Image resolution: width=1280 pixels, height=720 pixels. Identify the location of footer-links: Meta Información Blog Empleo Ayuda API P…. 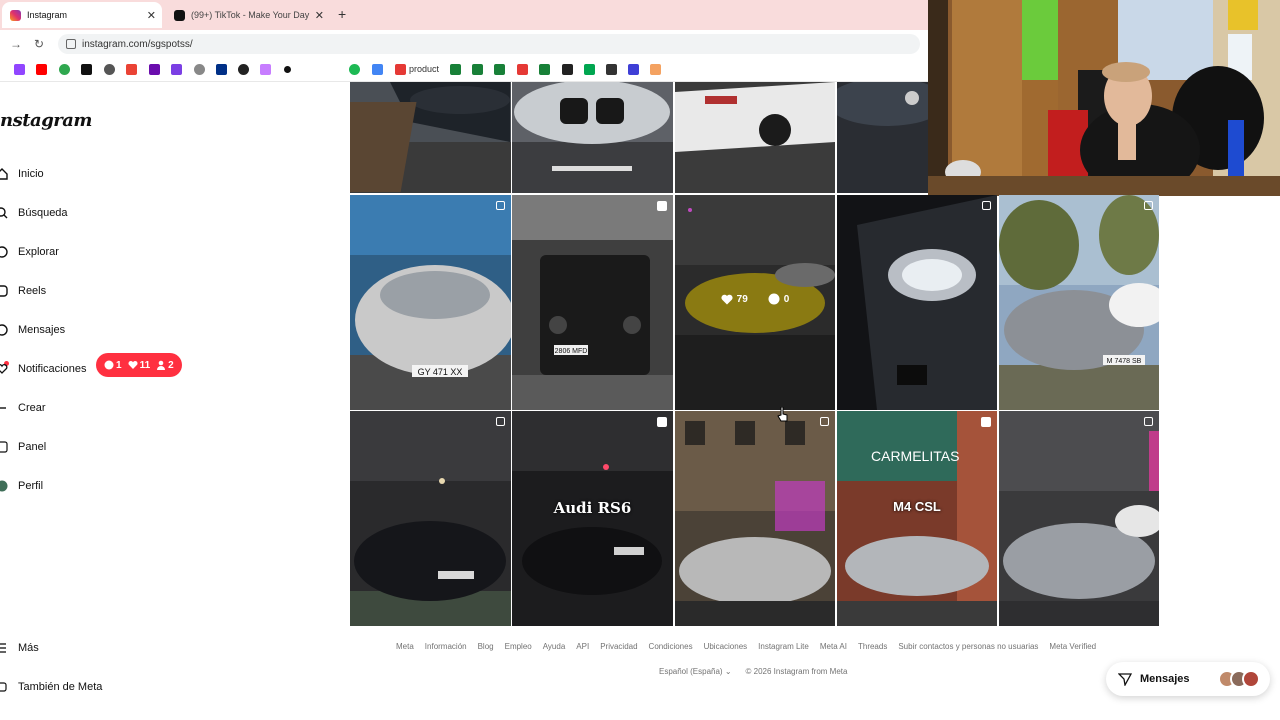
(766, 646).